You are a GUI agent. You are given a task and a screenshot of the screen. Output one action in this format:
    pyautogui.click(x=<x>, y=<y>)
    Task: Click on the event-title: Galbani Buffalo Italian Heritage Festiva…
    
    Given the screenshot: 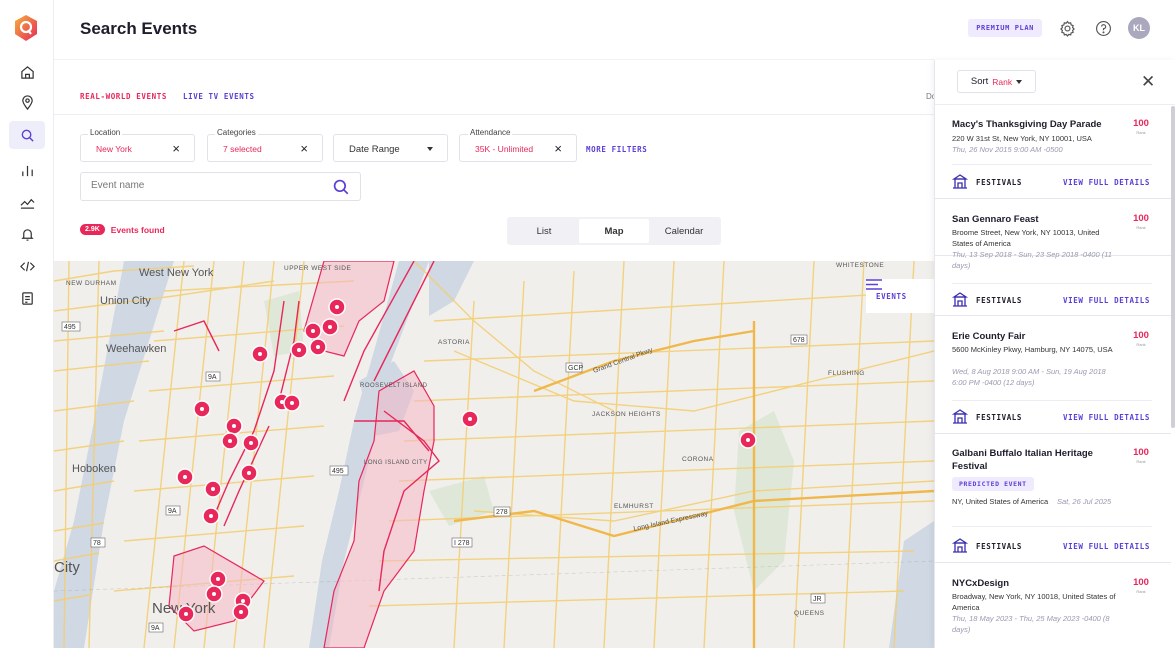 What is the action you would take?
    pyautogui.click(x=1034, y=460)
    